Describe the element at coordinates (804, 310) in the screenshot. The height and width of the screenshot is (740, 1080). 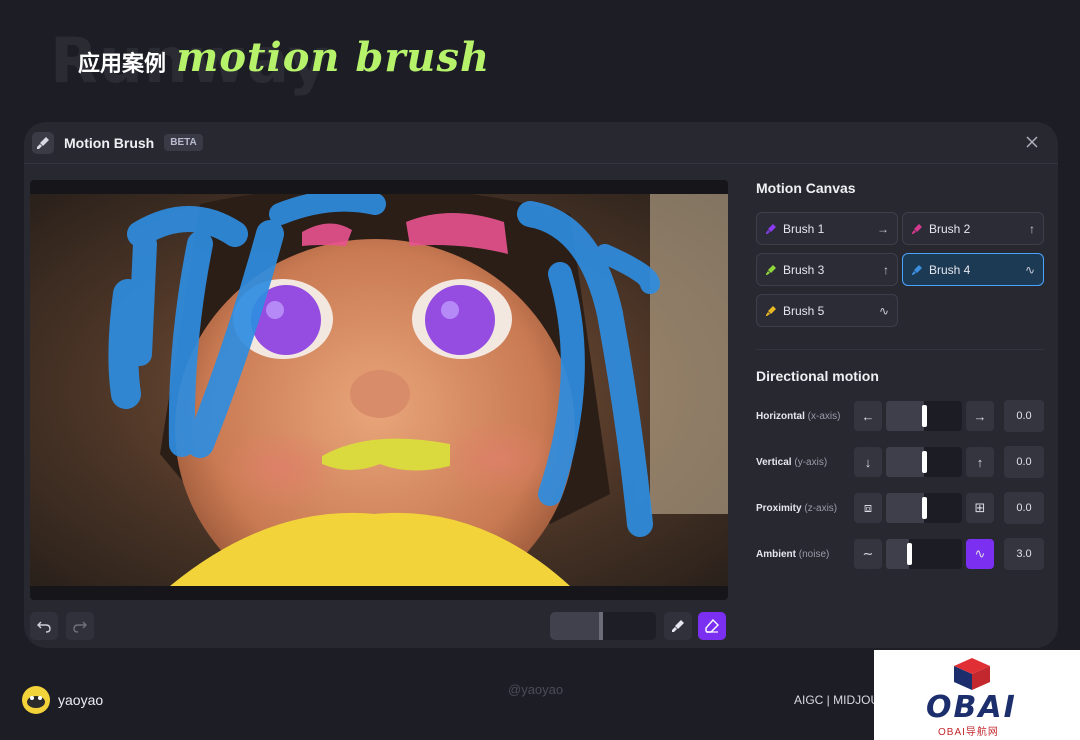
I see `brush-label: Brush 5` at that location.